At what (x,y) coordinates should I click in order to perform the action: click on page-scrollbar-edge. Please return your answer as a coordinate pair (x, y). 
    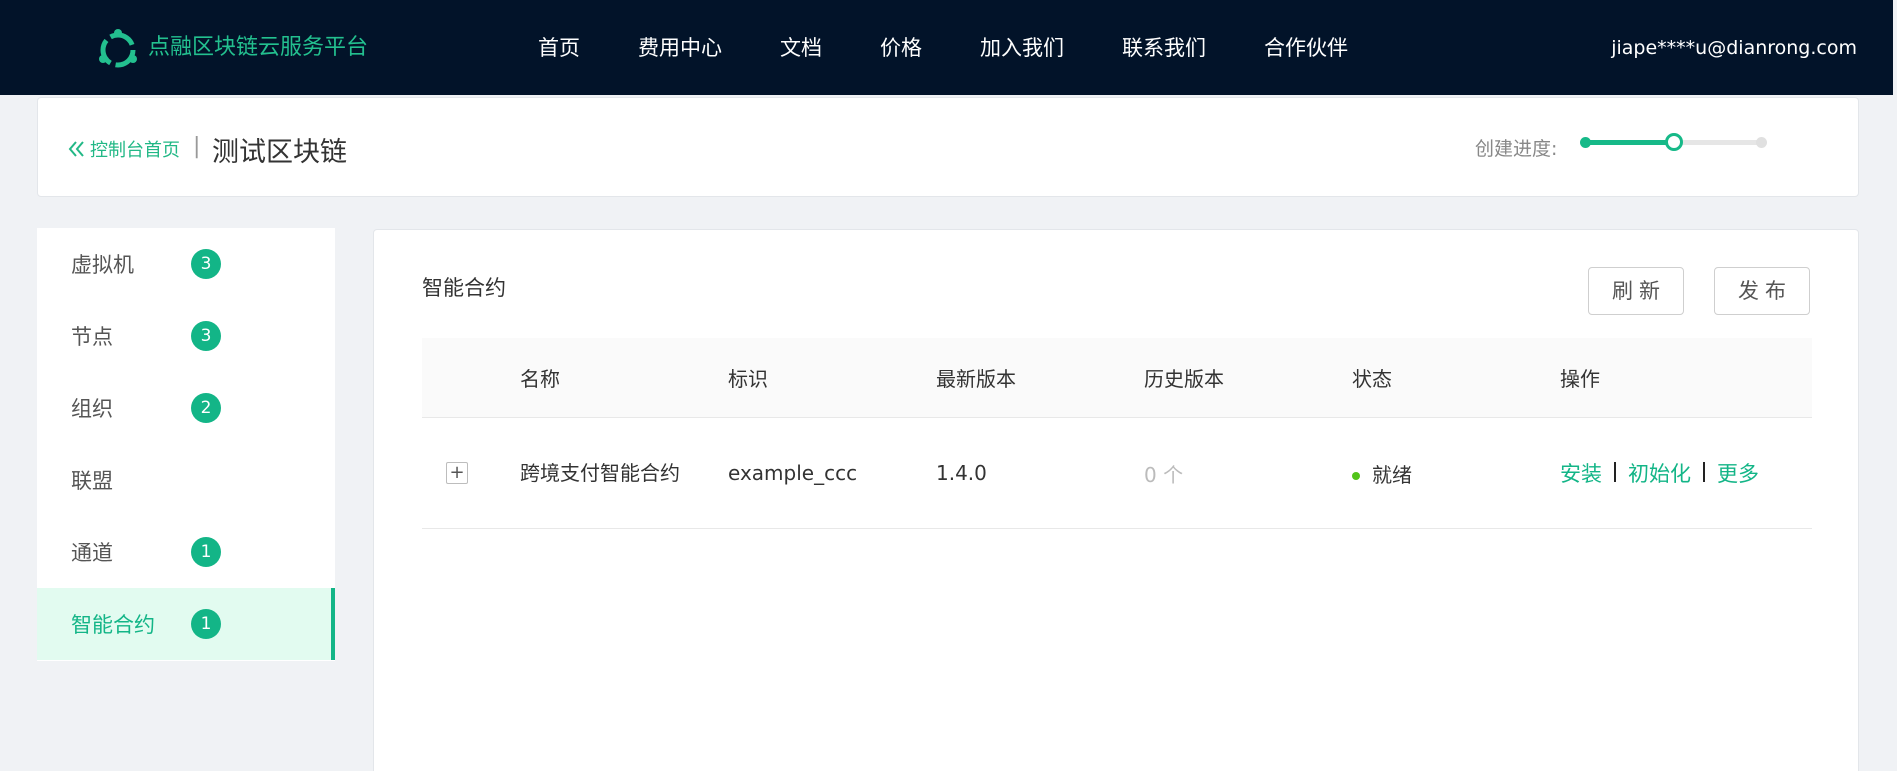
    Looking at the image, I should click on (1895, 385).